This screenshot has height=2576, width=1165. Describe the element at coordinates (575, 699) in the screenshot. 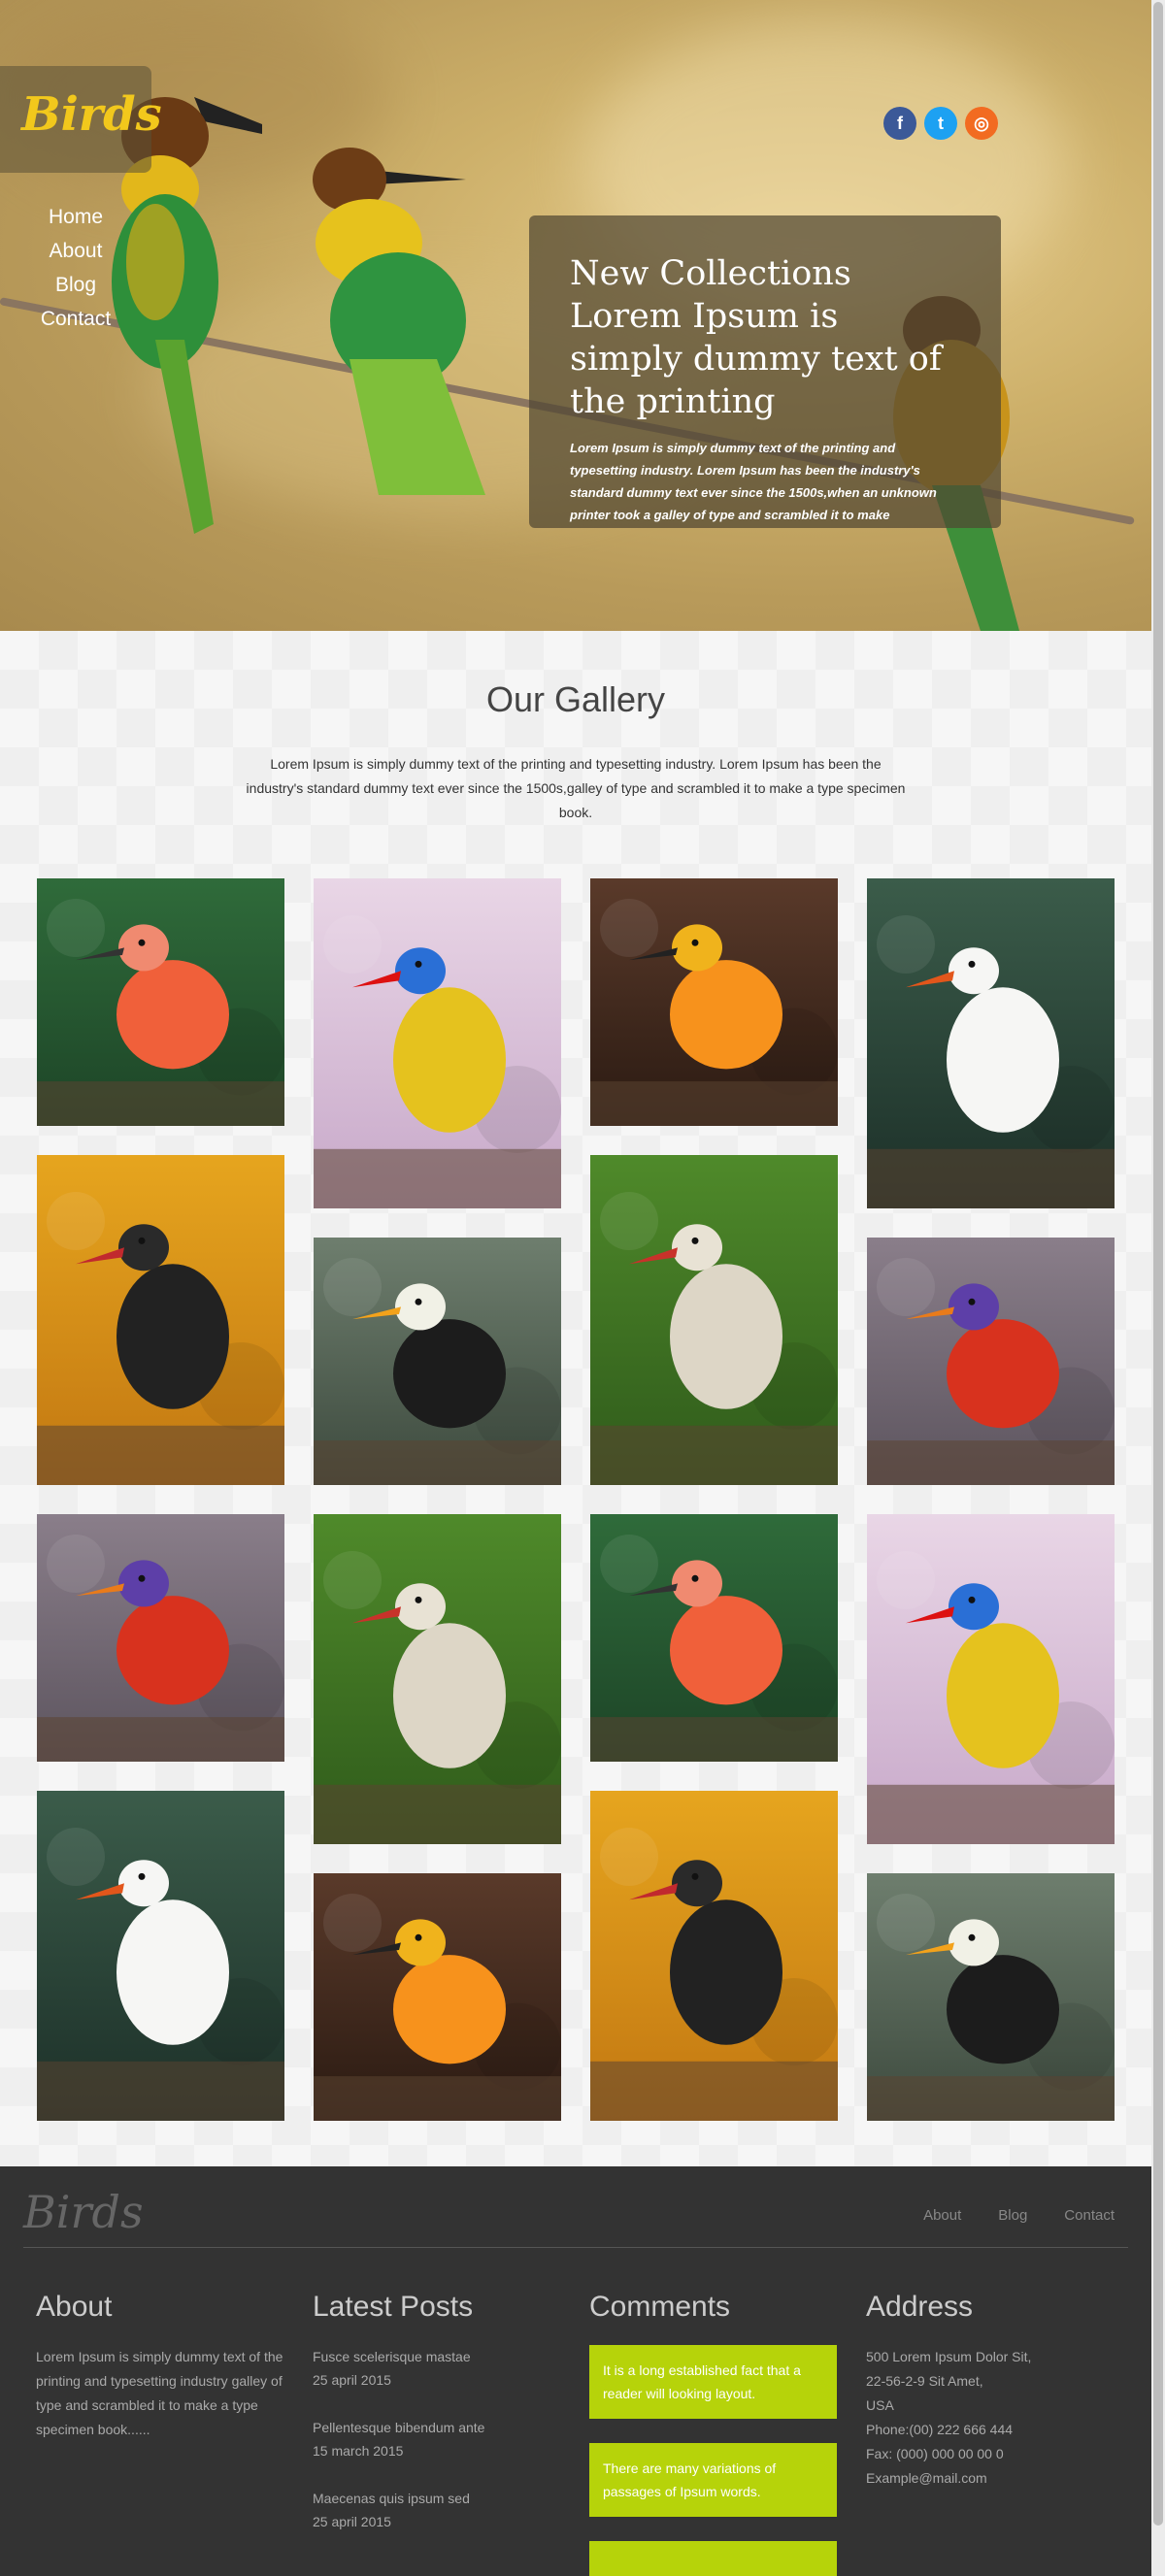

I see `gallery-title: Our Gallery` at that location.